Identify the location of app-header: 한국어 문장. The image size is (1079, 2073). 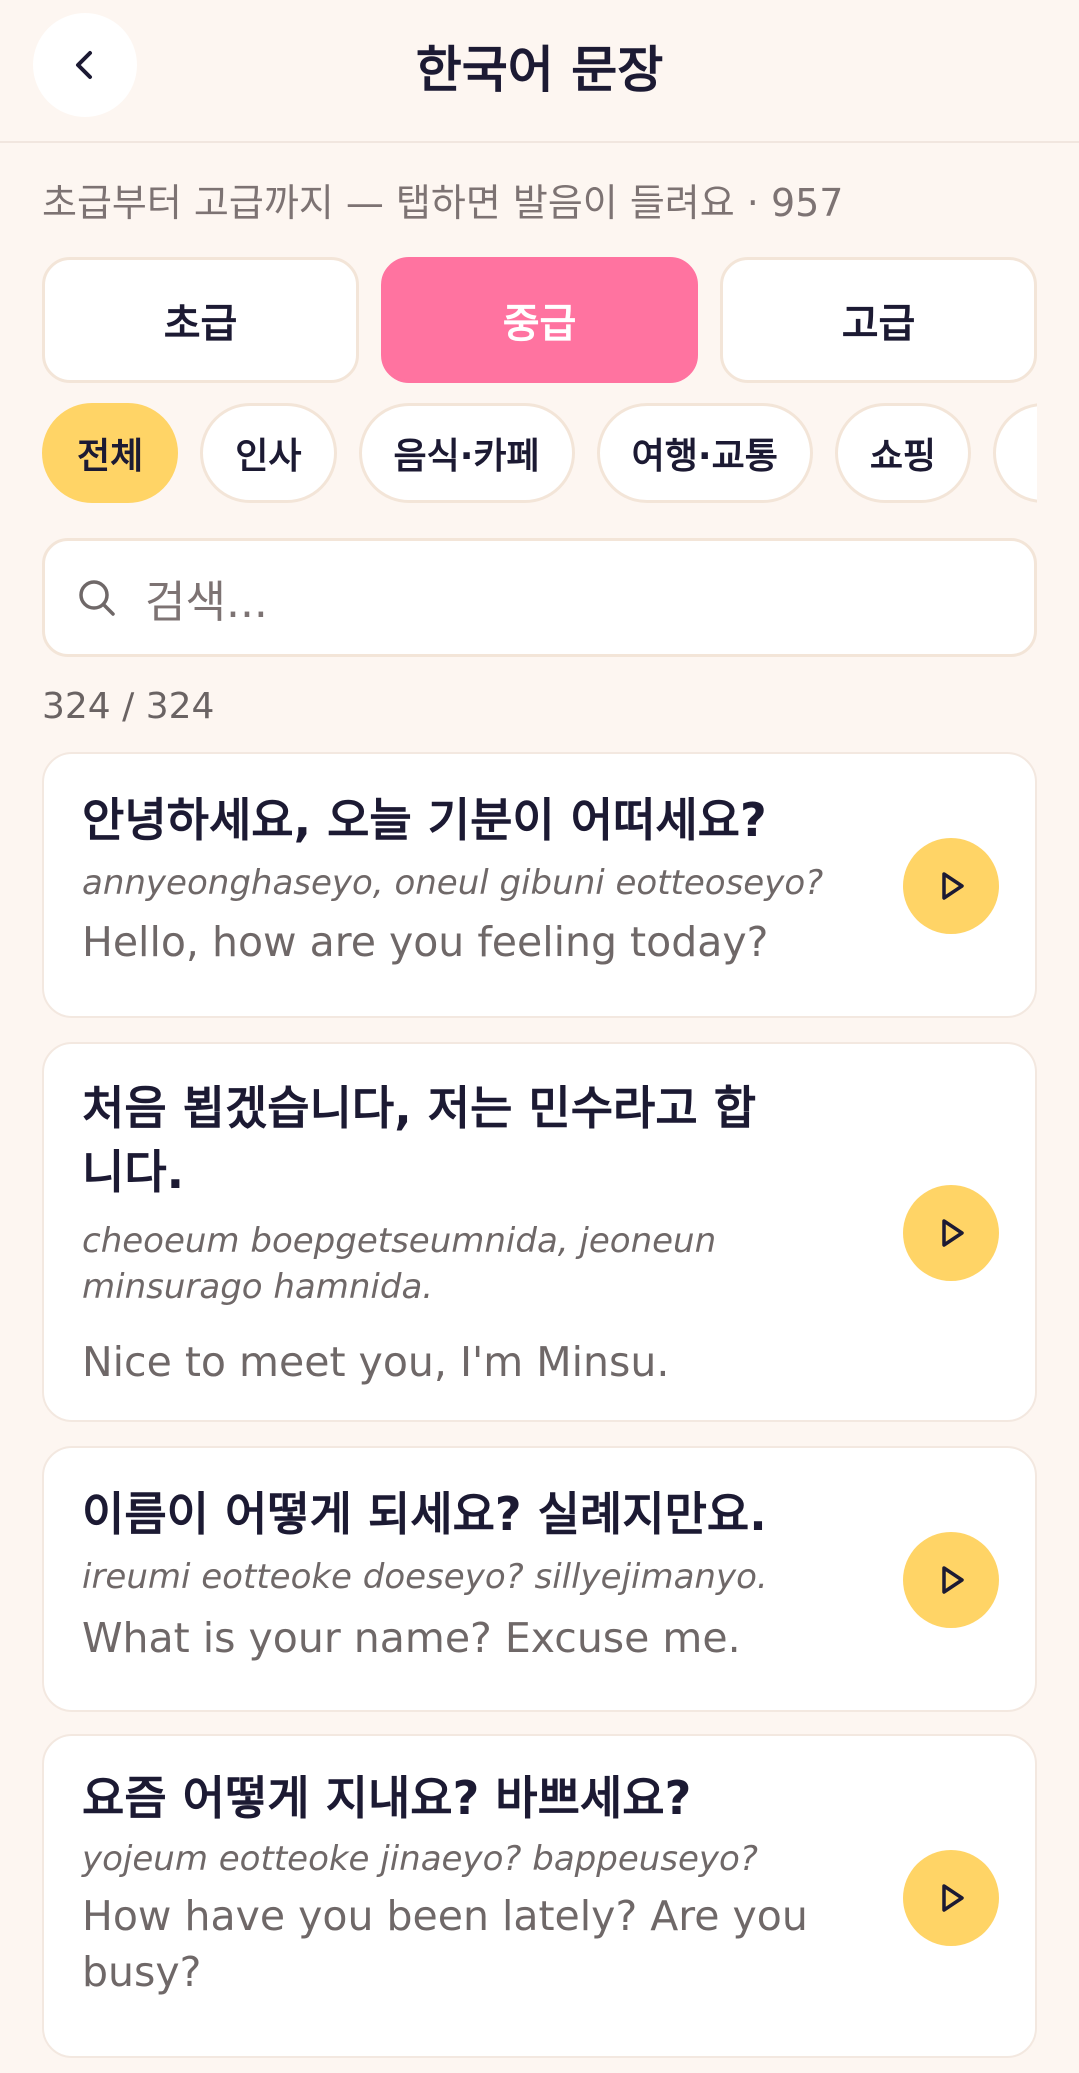
(539, 71).